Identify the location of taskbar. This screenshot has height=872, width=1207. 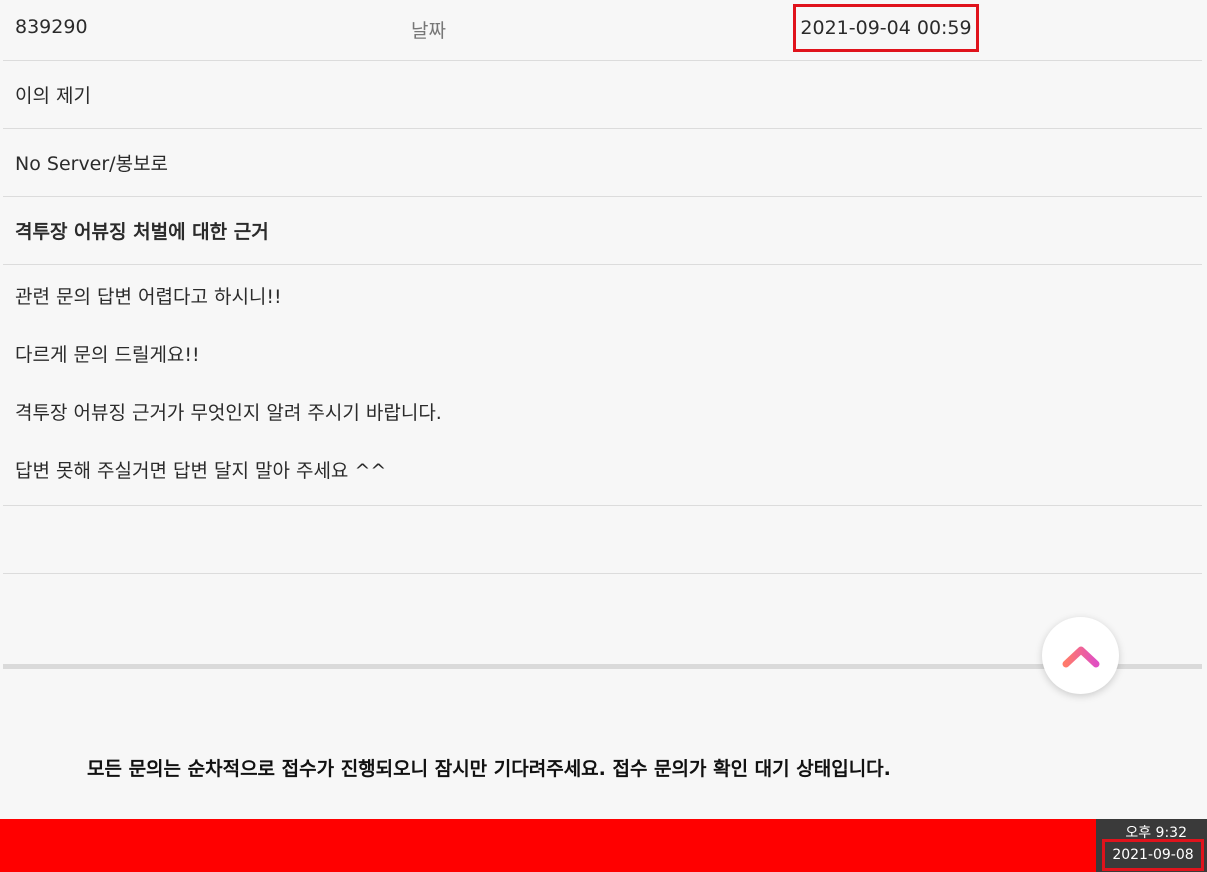
(548, 845).